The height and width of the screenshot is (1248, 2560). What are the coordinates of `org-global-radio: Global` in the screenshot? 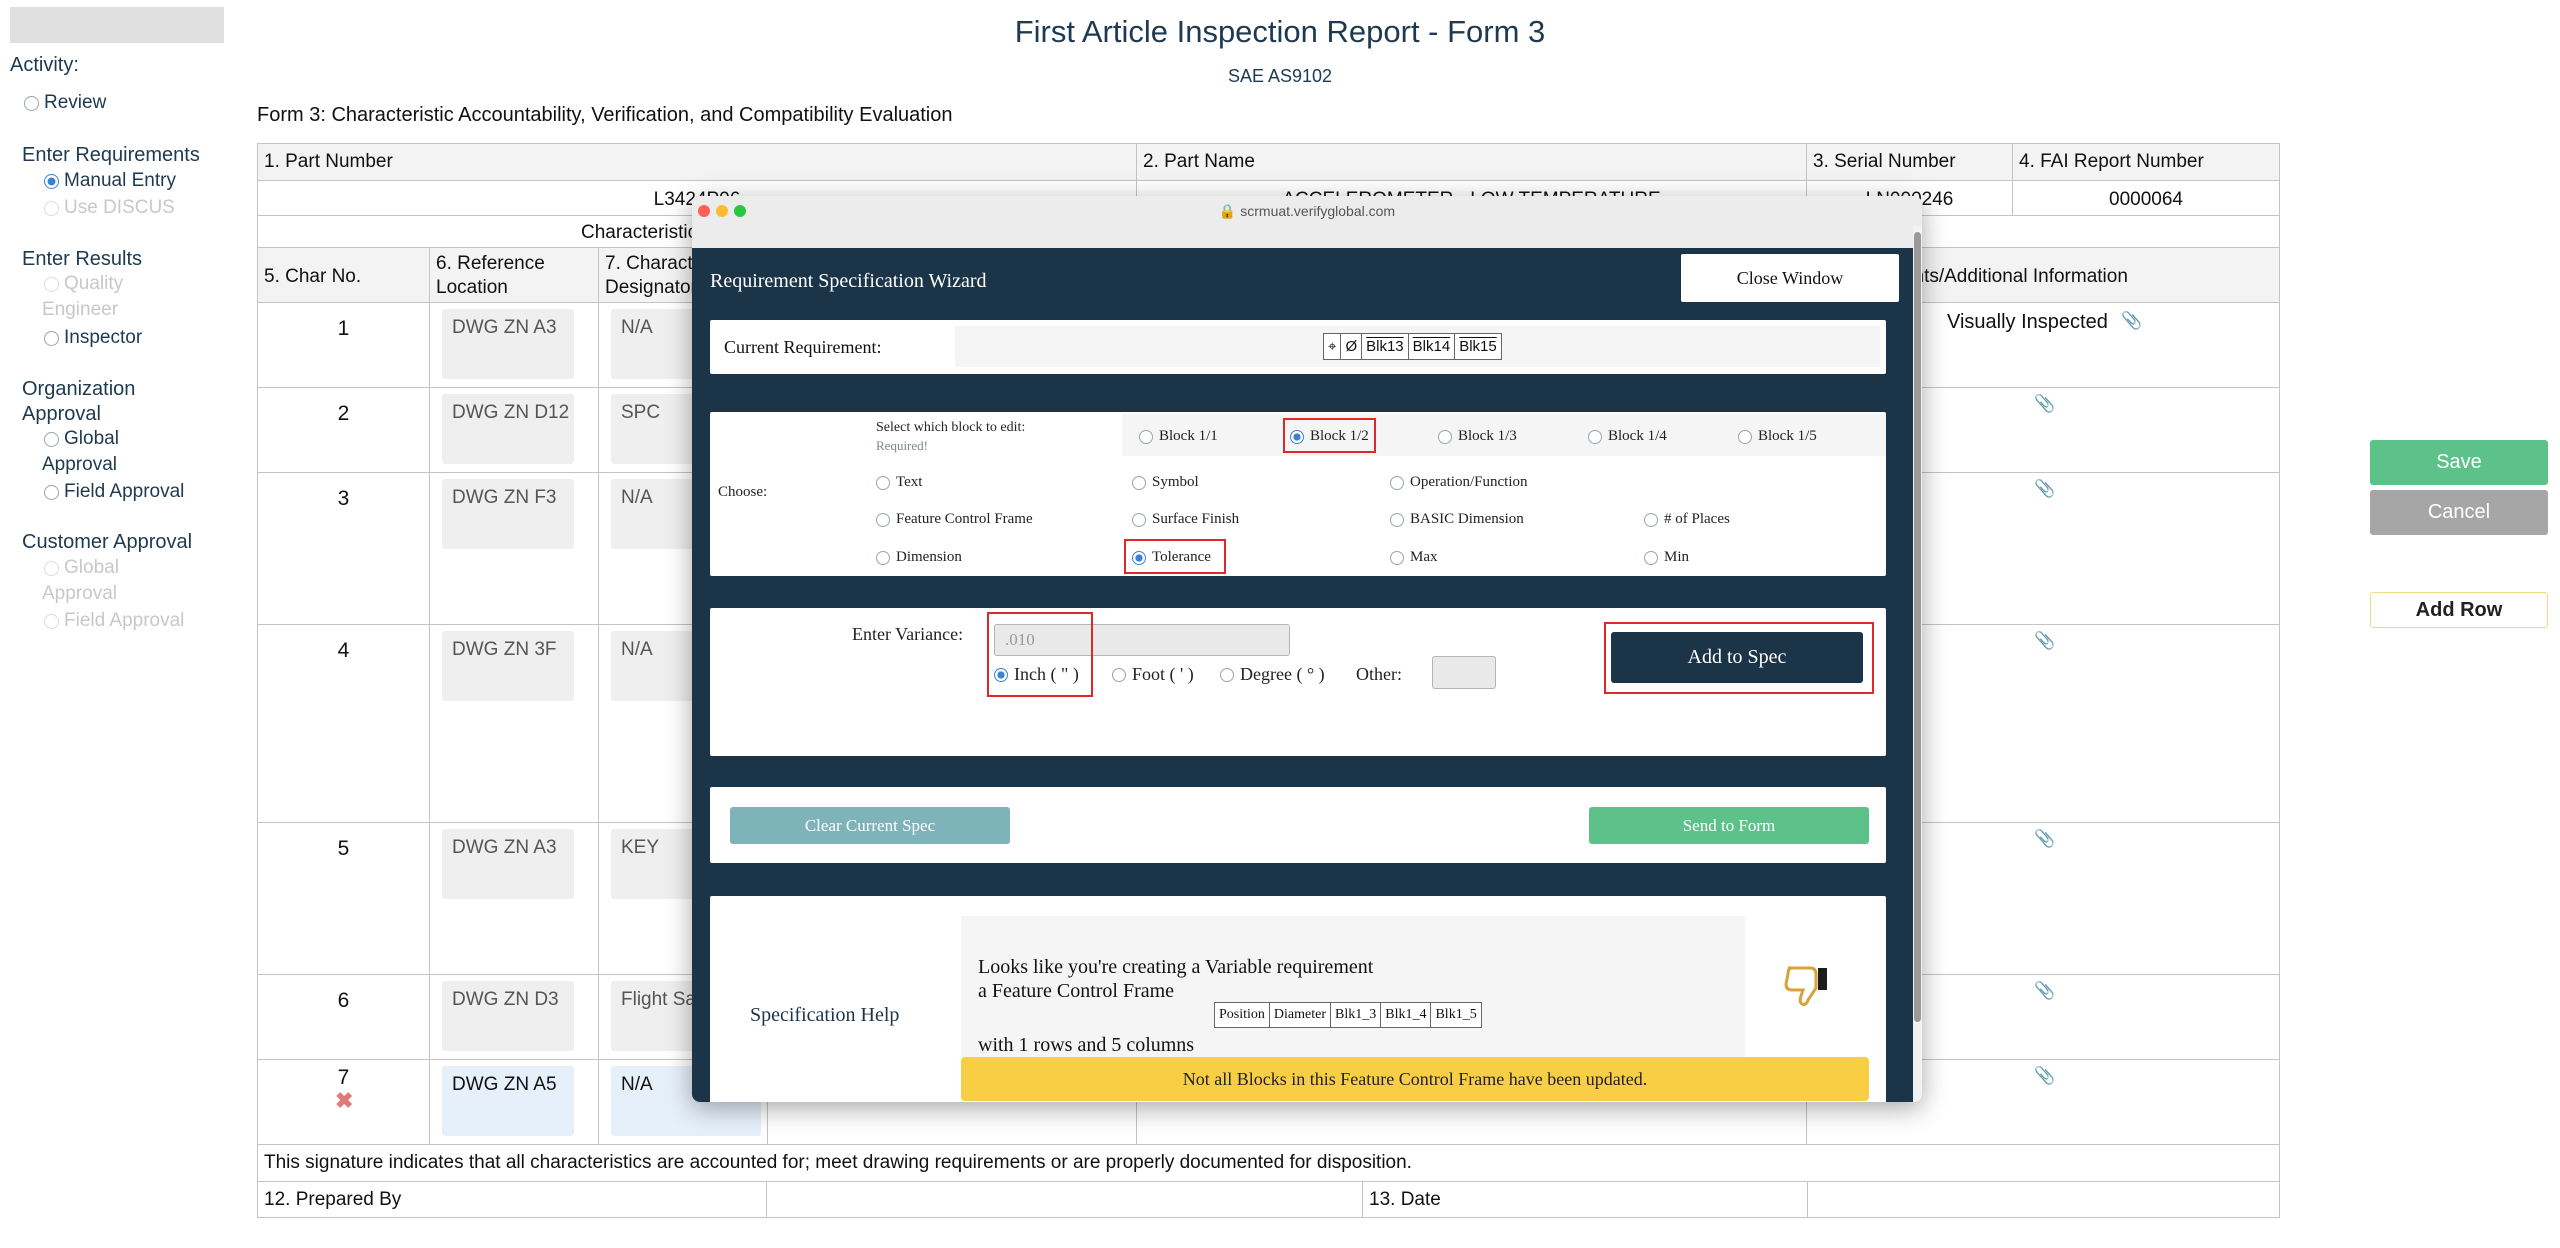 It's located at (81, 439).